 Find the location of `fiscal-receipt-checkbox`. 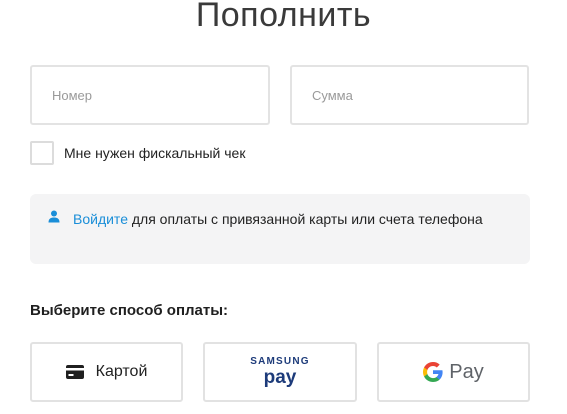

fiscal-receipt-checkbox is located at coordinates (42, 153).